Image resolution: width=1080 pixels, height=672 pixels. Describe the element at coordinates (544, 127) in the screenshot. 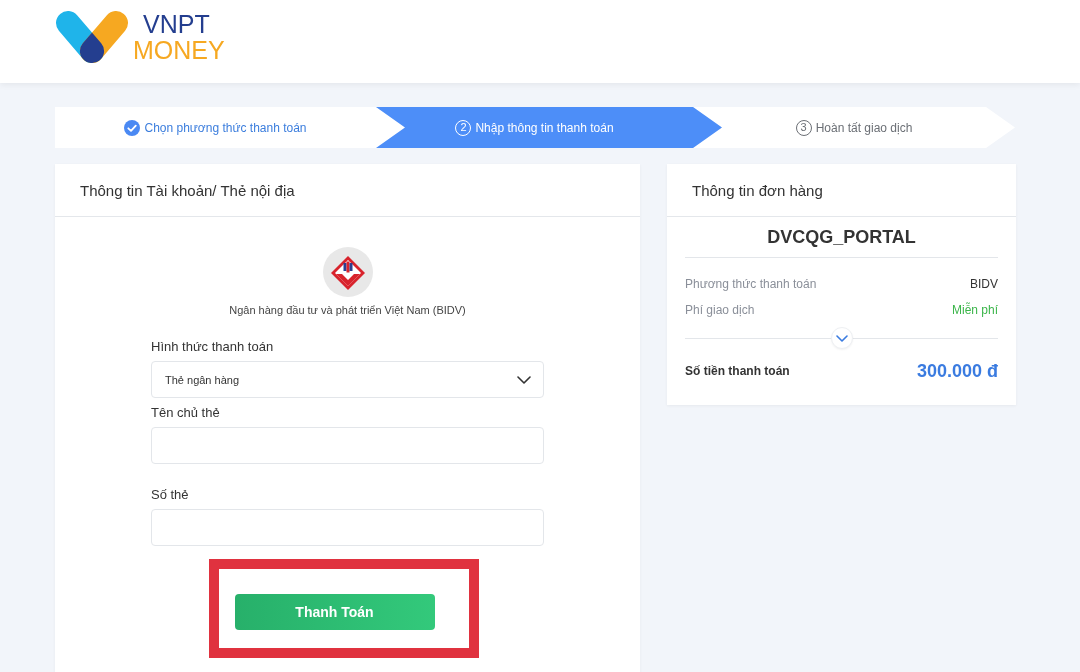

I see `step-label: Nhập thông tin thanh toán` at that location.